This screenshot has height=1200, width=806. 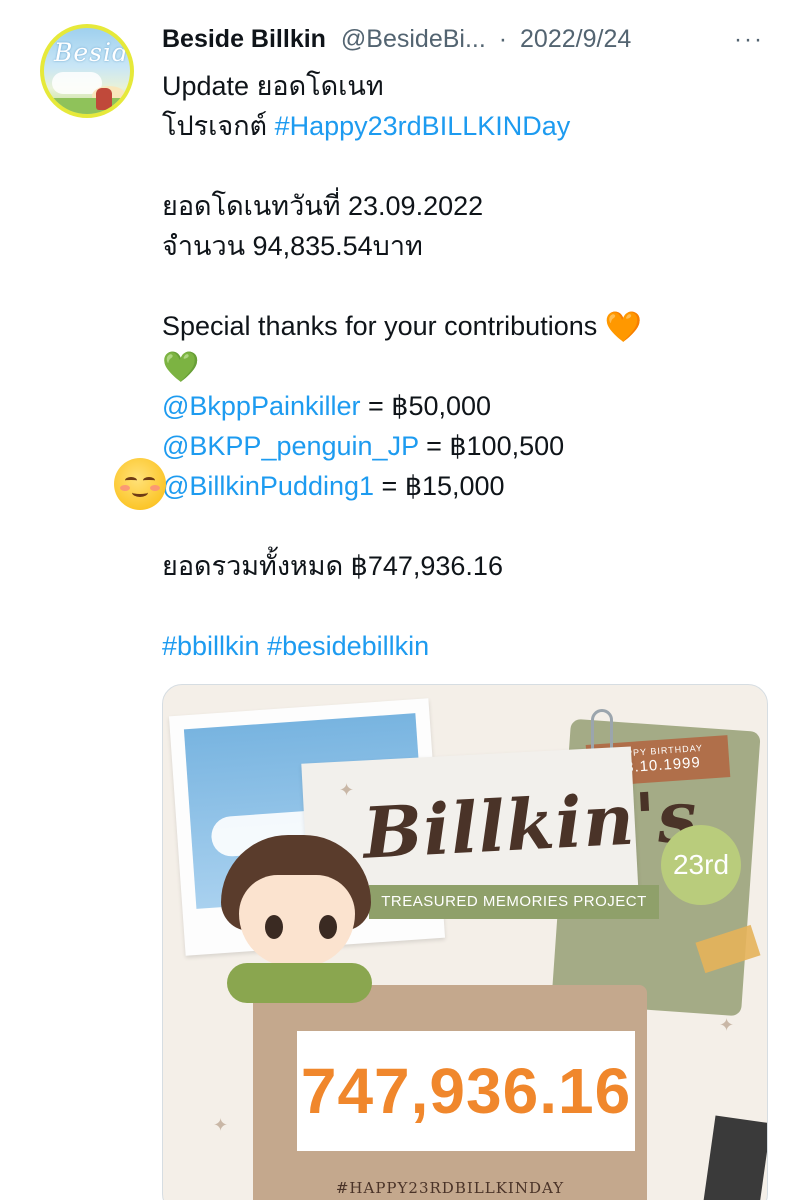 I want to click on poster-hashtag: #HAPPY23RDBILLKINDAY, so click(x=450, y=1188).